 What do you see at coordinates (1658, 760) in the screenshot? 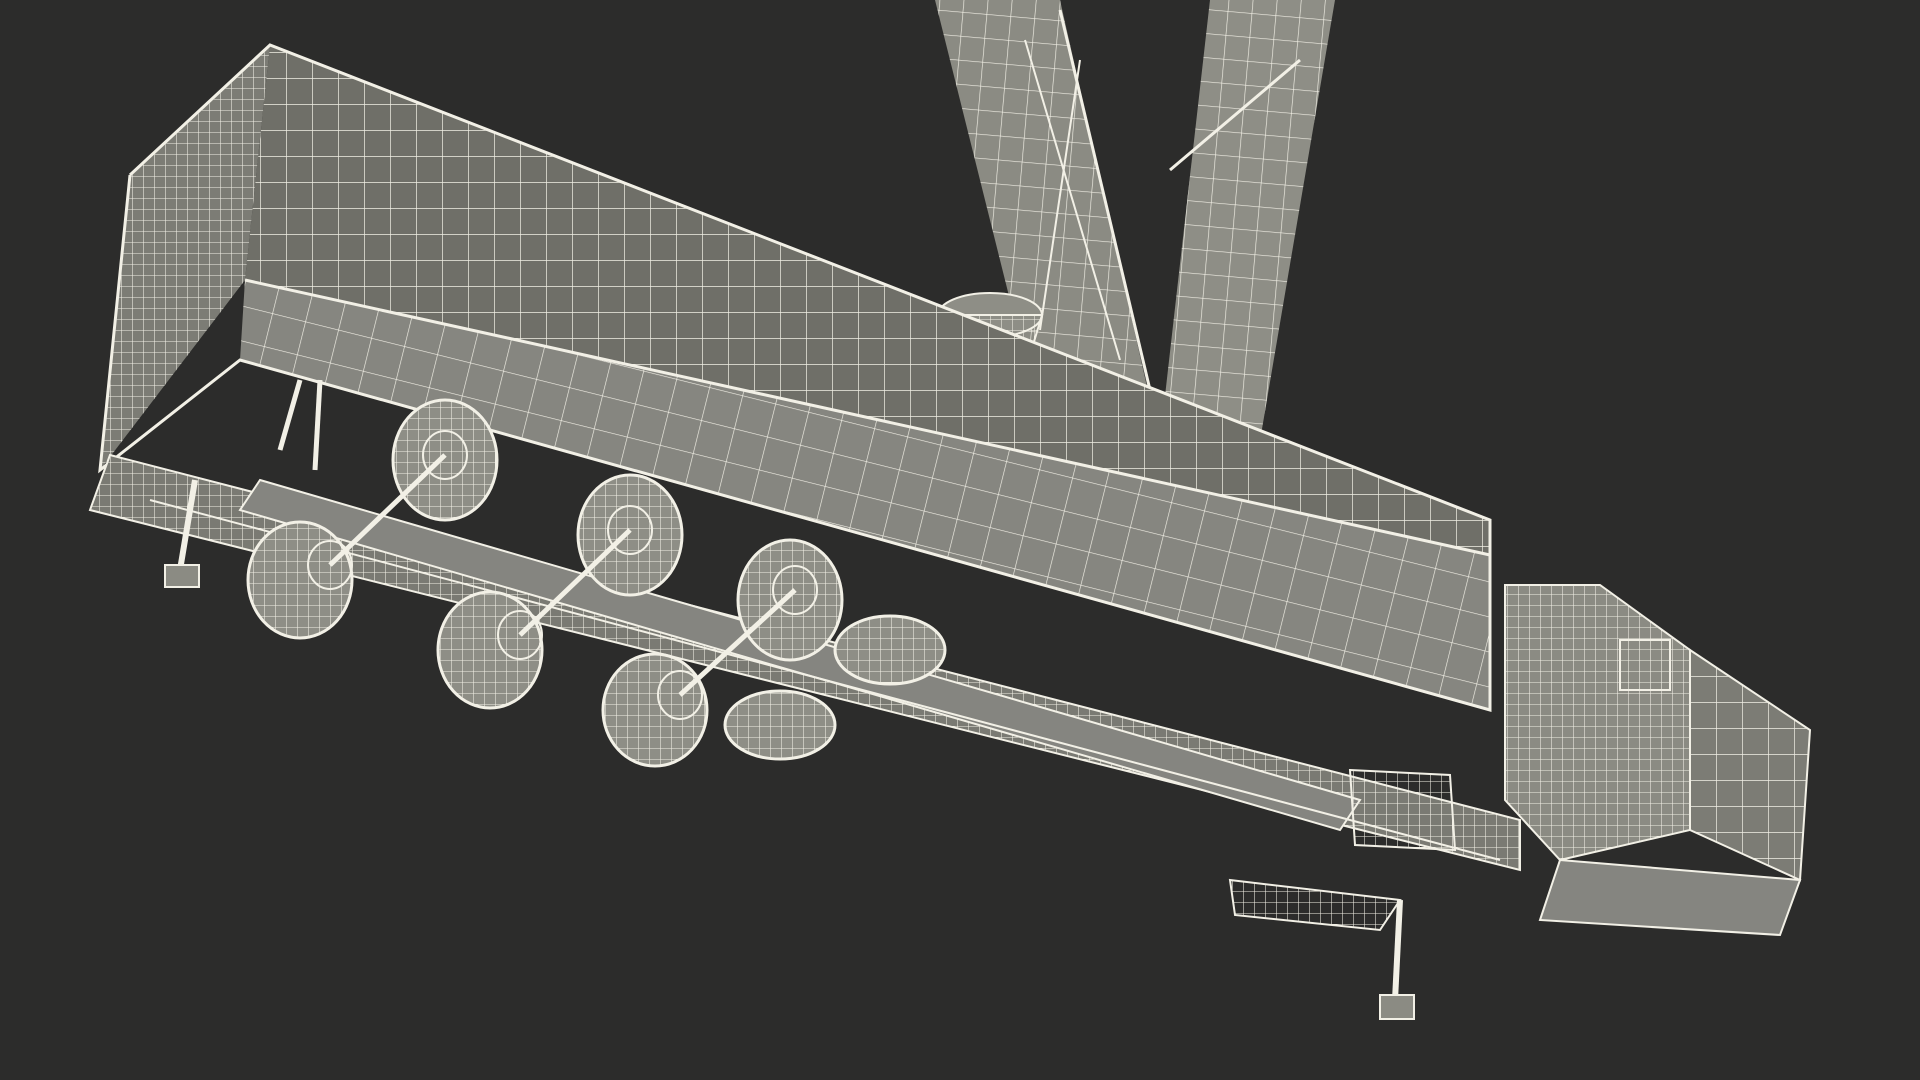
I see `front-unit` at bounding box center [1658, 760].